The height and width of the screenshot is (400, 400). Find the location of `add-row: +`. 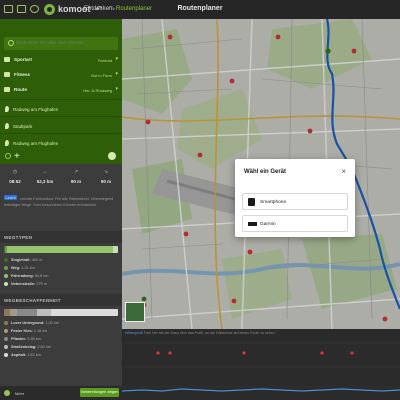

add-row: + is located at coordinates (61, 156).